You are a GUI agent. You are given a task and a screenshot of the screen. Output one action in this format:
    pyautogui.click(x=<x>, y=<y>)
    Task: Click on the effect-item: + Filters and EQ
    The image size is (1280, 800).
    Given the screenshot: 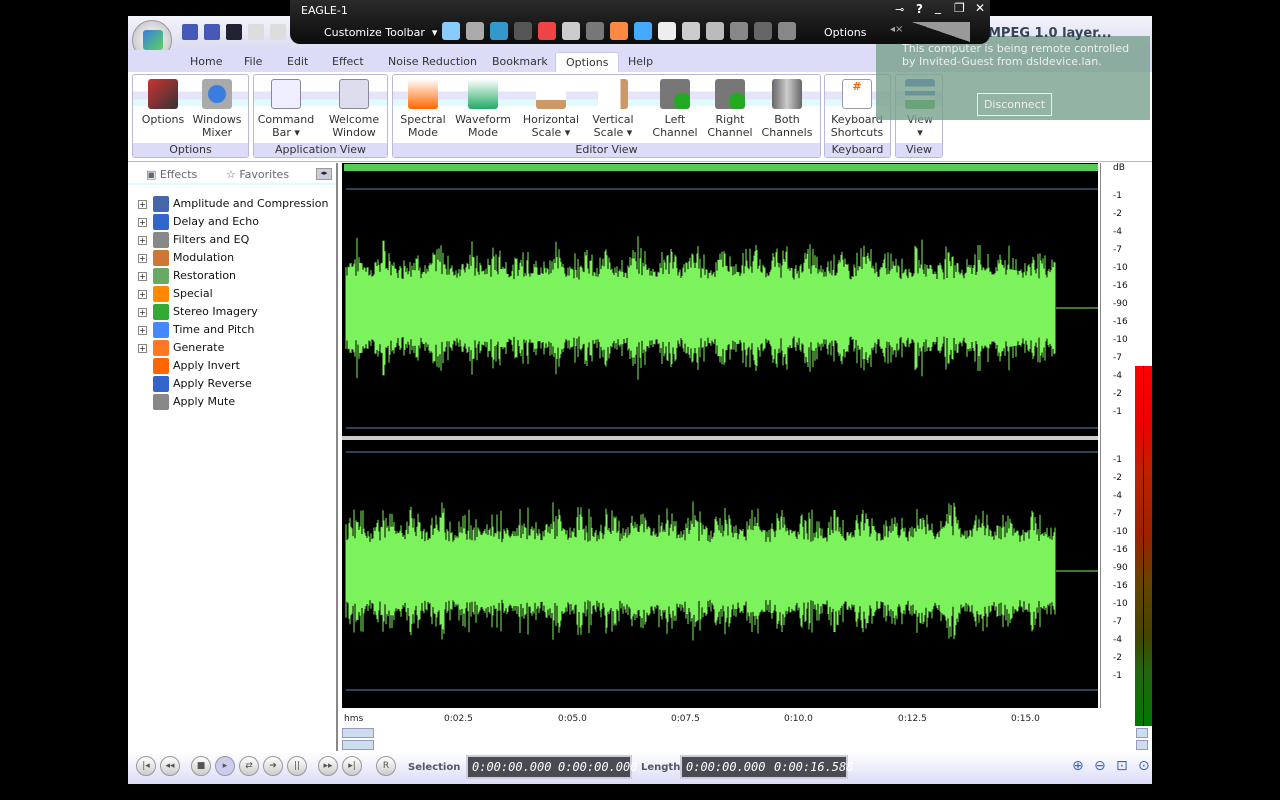 What is the action you would take?
    pyautogui.click(x=193, y=240)
    